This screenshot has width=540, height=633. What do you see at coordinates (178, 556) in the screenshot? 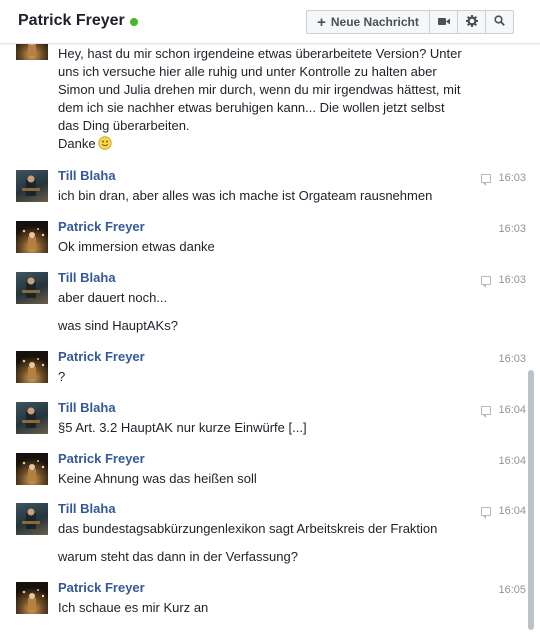
I see `message-text: warum steht das dann in der Verfassung?` at bounding box center [178, 556].